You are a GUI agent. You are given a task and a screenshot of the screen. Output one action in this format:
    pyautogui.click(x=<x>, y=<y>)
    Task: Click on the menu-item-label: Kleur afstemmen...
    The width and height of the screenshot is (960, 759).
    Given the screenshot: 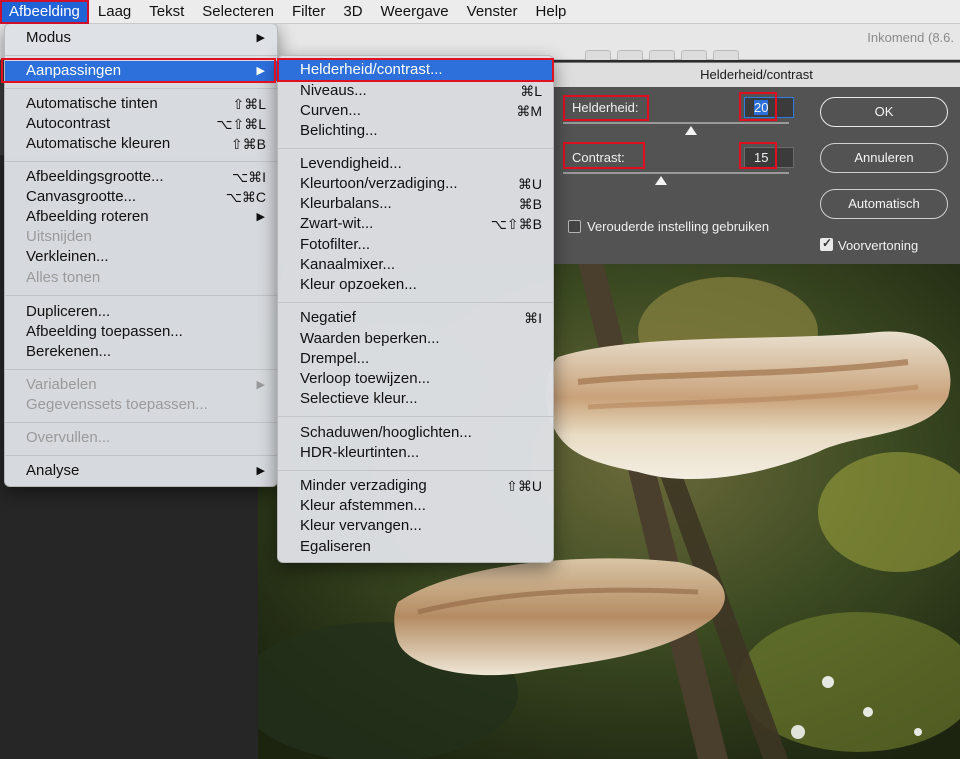 What is the action you would take?
    pyautogui.click(x=363, y=505)
    